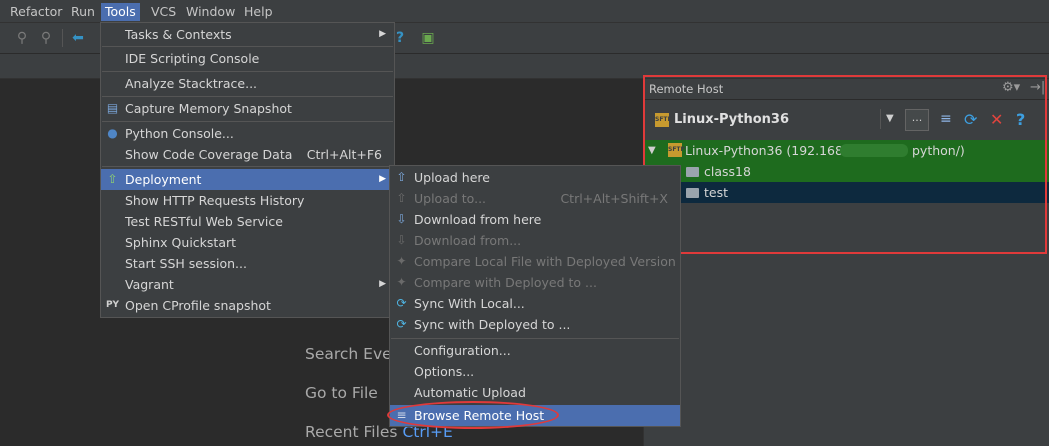 The height and width of the screenshot is (446, 1049). Describe the element at coordinates (535, 198) in the screenshot. I see `menu-item-upload-to: ⇧ Upload to... Ctrl+Alt+Shift+X` at that location.